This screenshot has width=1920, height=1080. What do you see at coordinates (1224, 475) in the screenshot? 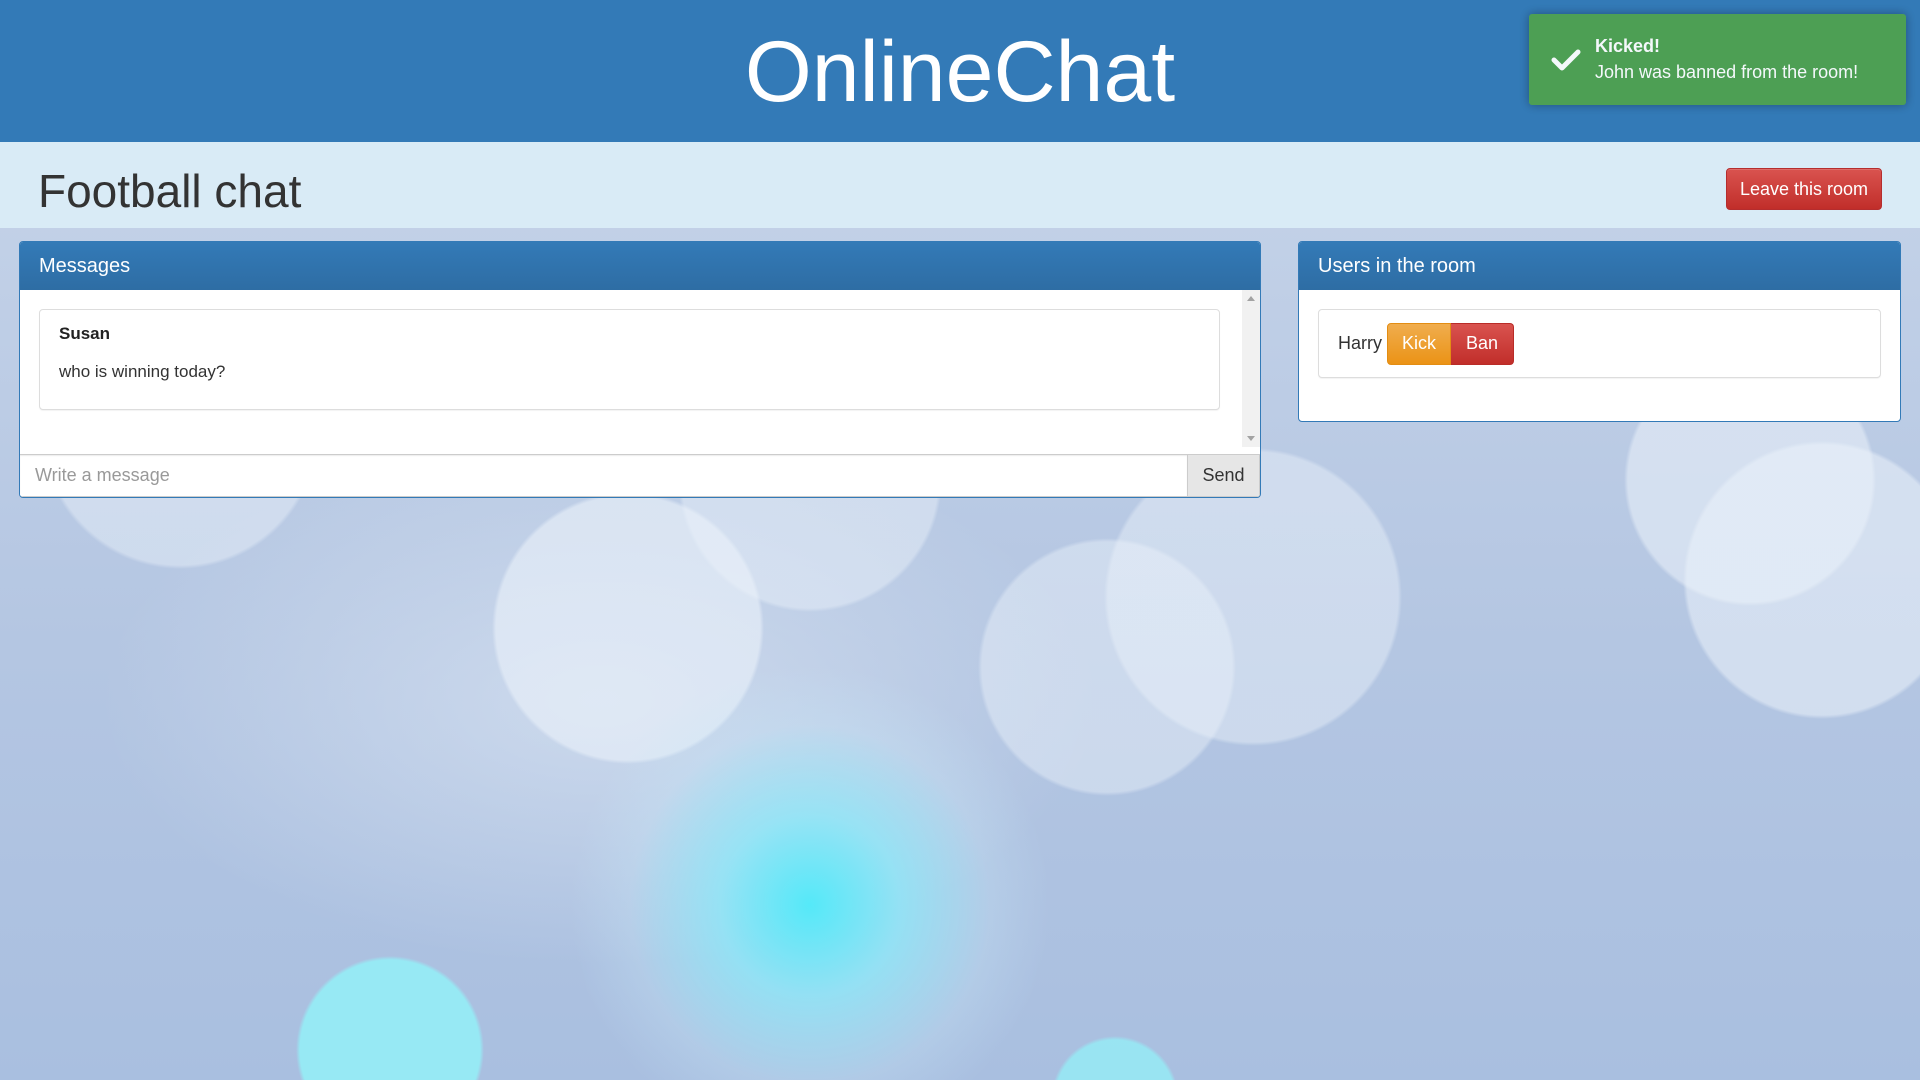
I see `send-button: Send` at bounding box center [1224, 475].